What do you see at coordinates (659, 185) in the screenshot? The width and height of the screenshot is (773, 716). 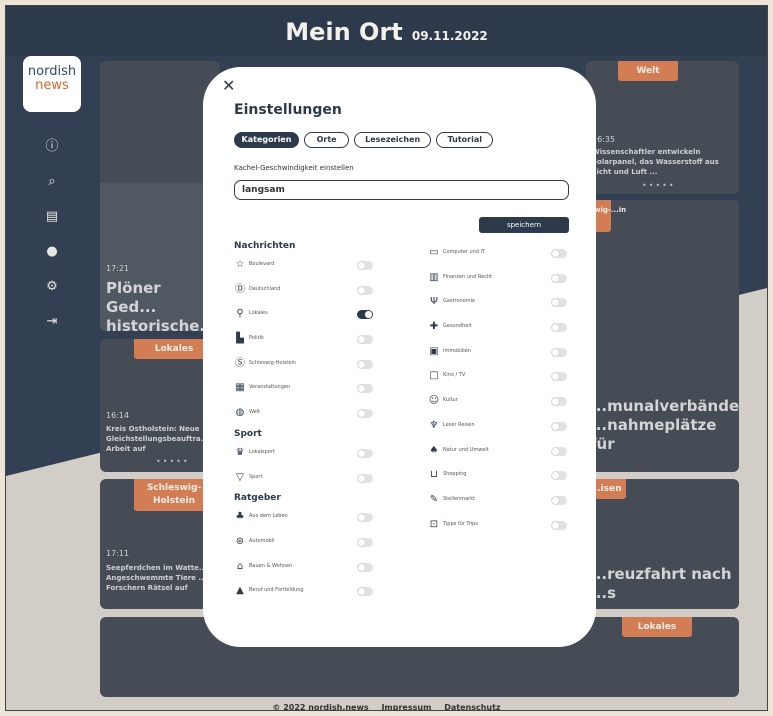 I see `tile-pager: •••••` at bounding box center [659, 185].